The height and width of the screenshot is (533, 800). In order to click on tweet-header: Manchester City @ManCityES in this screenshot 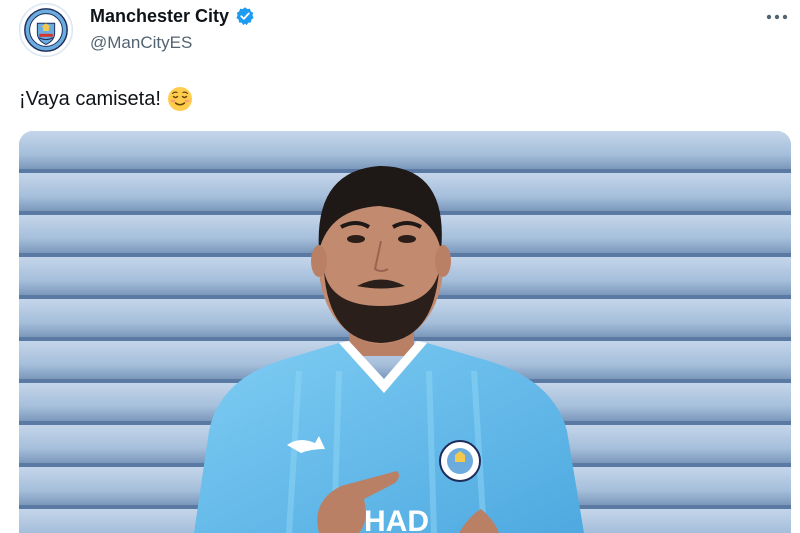, I will do `click(400, 35)`.